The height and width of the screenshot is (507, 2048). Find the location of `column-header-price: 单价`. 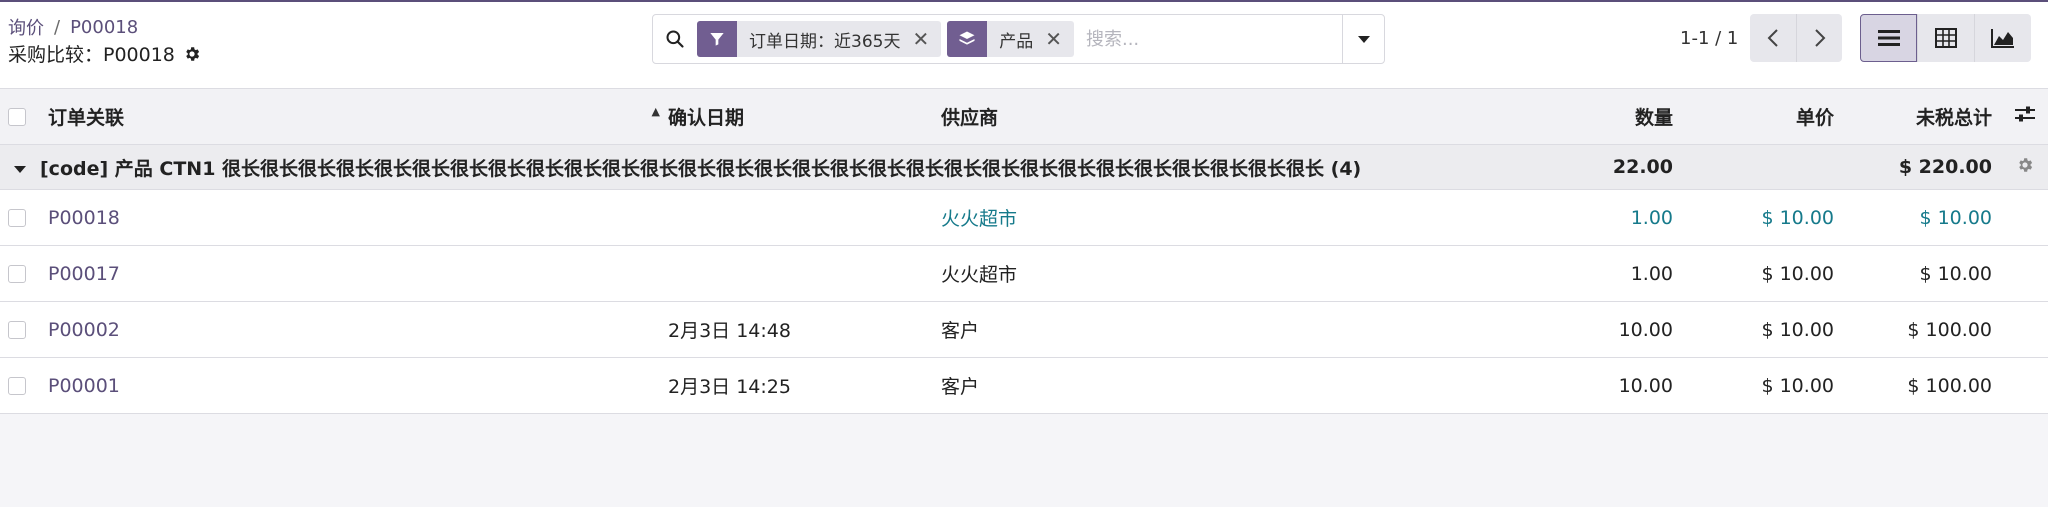

column-header-price: 单价 is located at coordinates (1761, 117).